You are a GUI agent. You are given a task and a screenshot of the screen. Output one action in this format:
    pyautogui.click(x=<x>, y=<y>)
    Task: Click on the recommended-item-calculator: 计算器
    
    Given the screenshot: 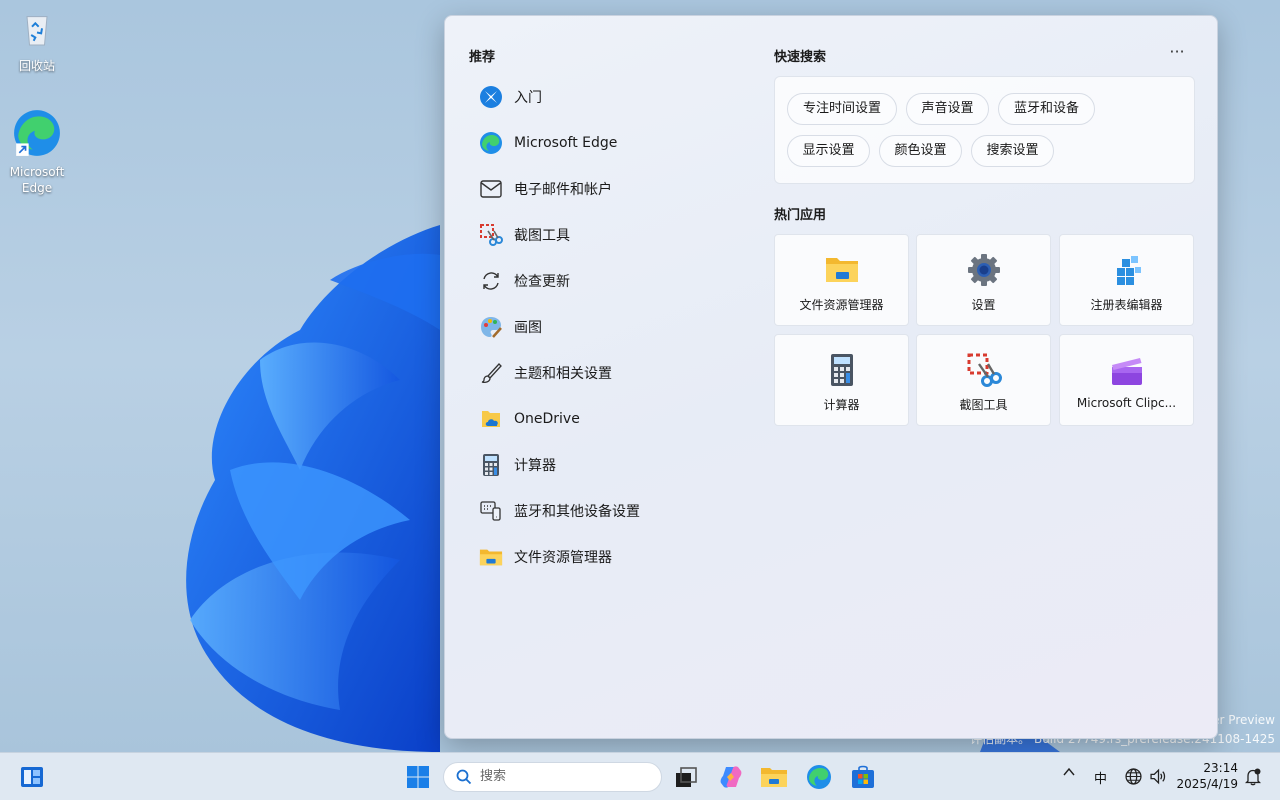 What is the action you would take?
    pyautogui.click(x=614, y=465)
    